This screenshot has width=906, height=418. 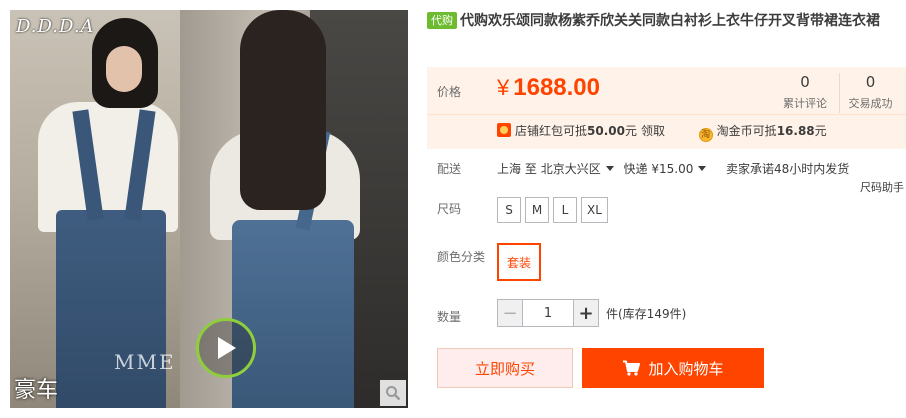 I want to click on size-options: S M L XL, so click(x=552, y=210).